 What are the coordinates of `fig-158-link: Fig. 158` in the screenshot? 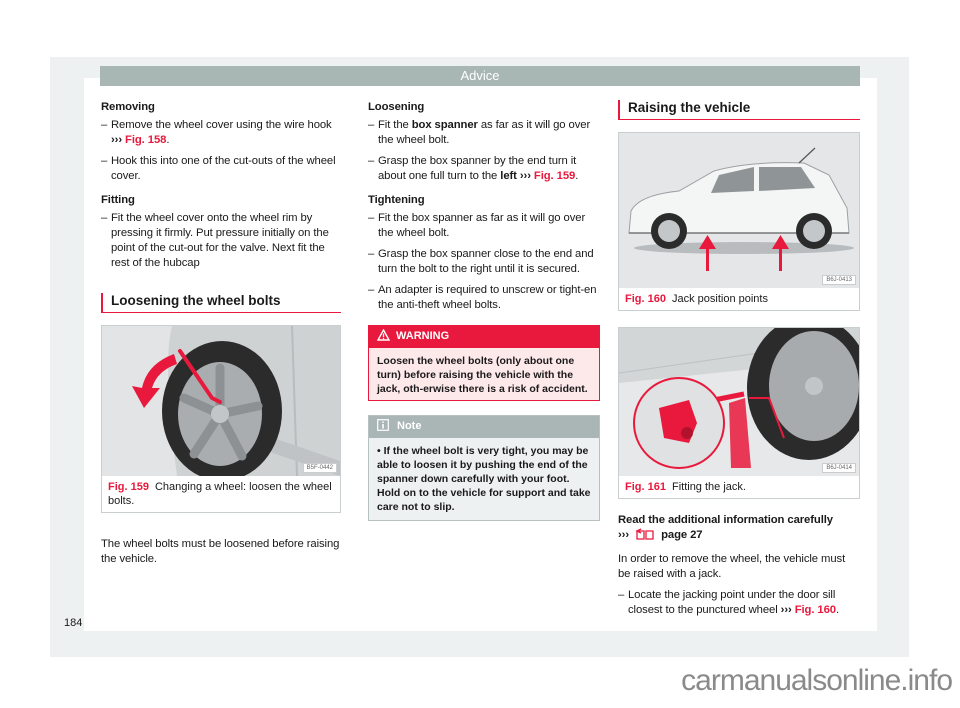 It's located at (145, 140).